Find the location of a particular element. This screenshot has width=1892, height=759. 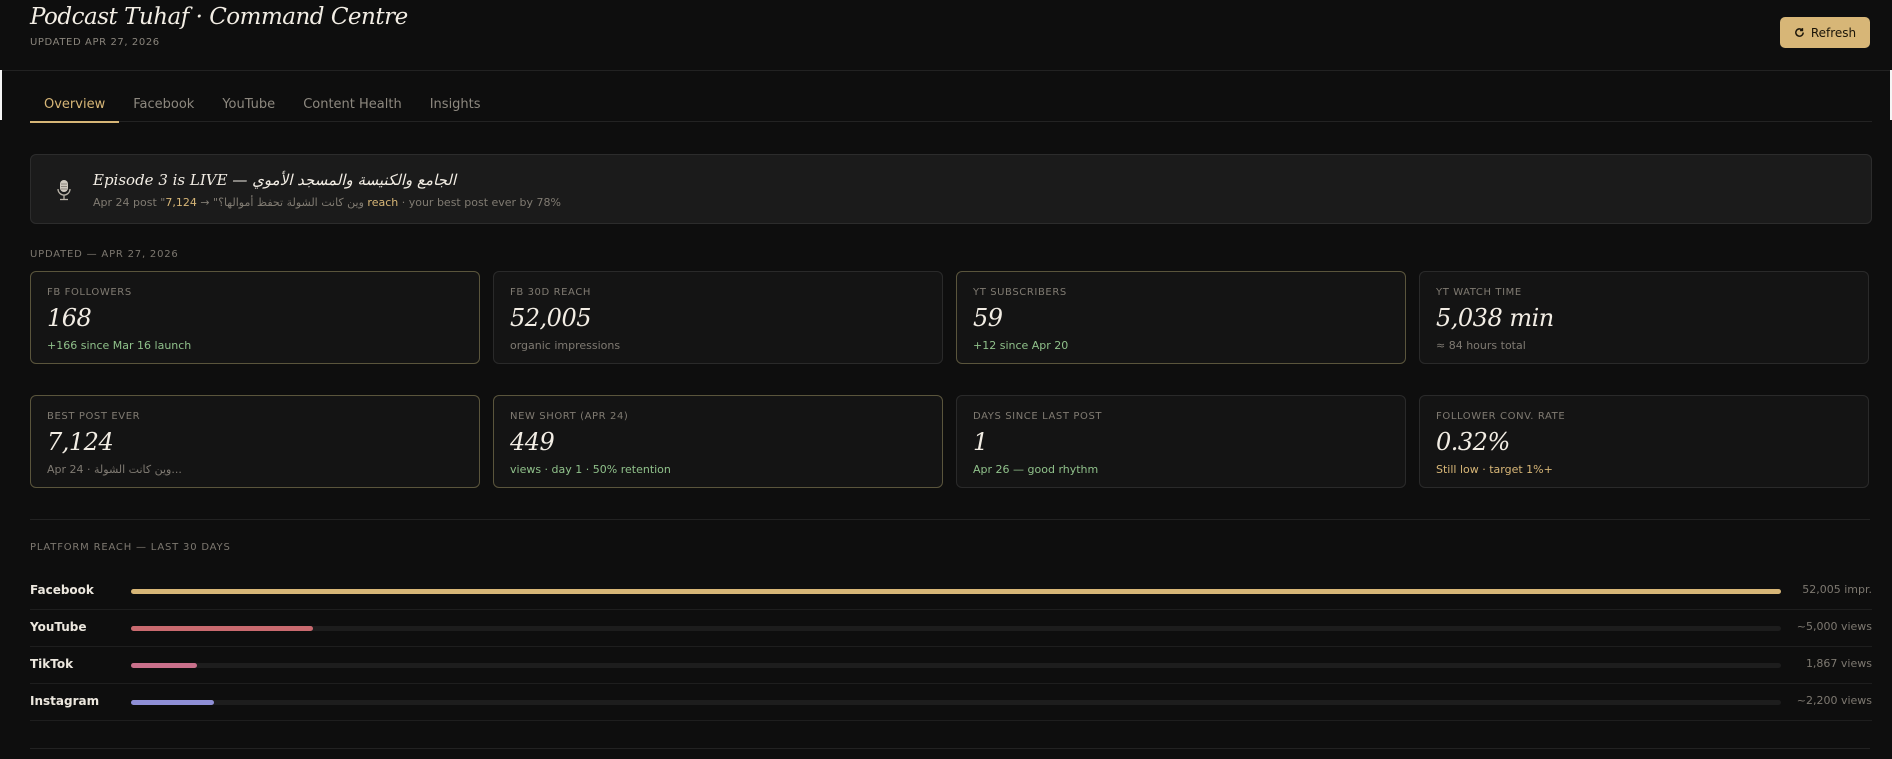

tab-content-health: Content Health is located at coordinates (352, 103).